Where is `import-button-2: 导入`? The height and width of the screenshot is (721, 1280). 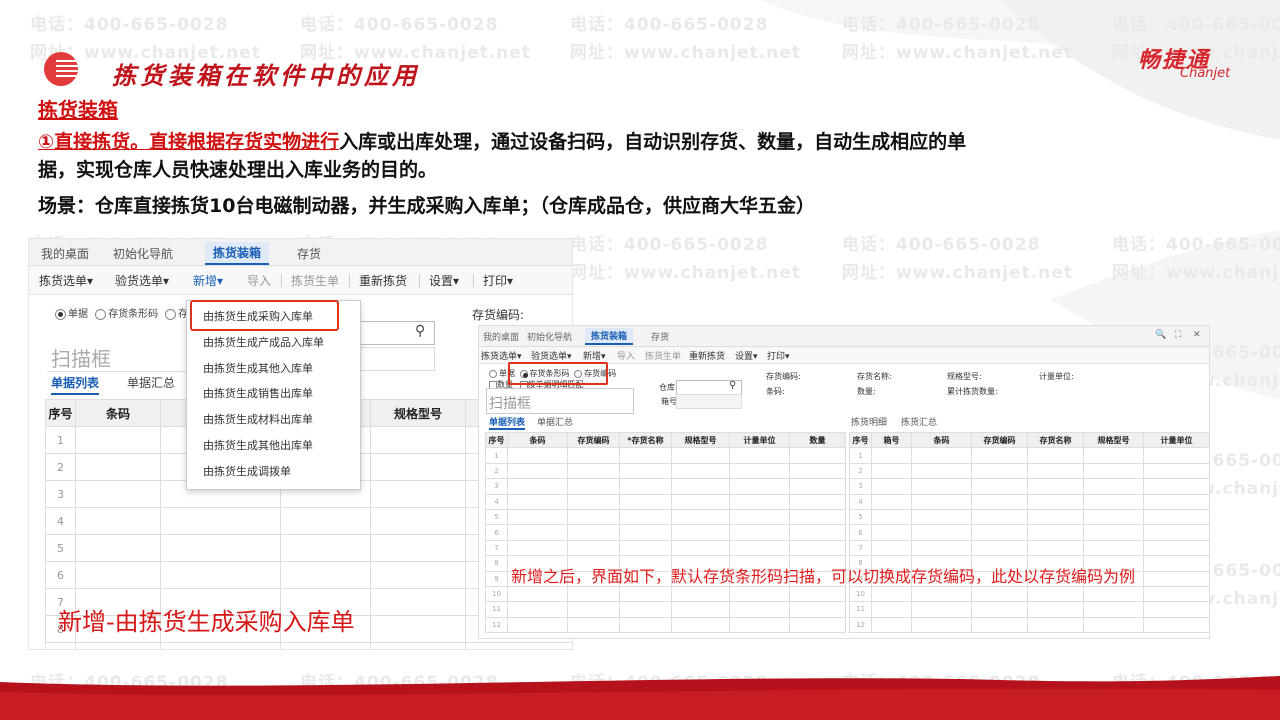
import-button-2: 导入 is located at coordinates (626, 355).